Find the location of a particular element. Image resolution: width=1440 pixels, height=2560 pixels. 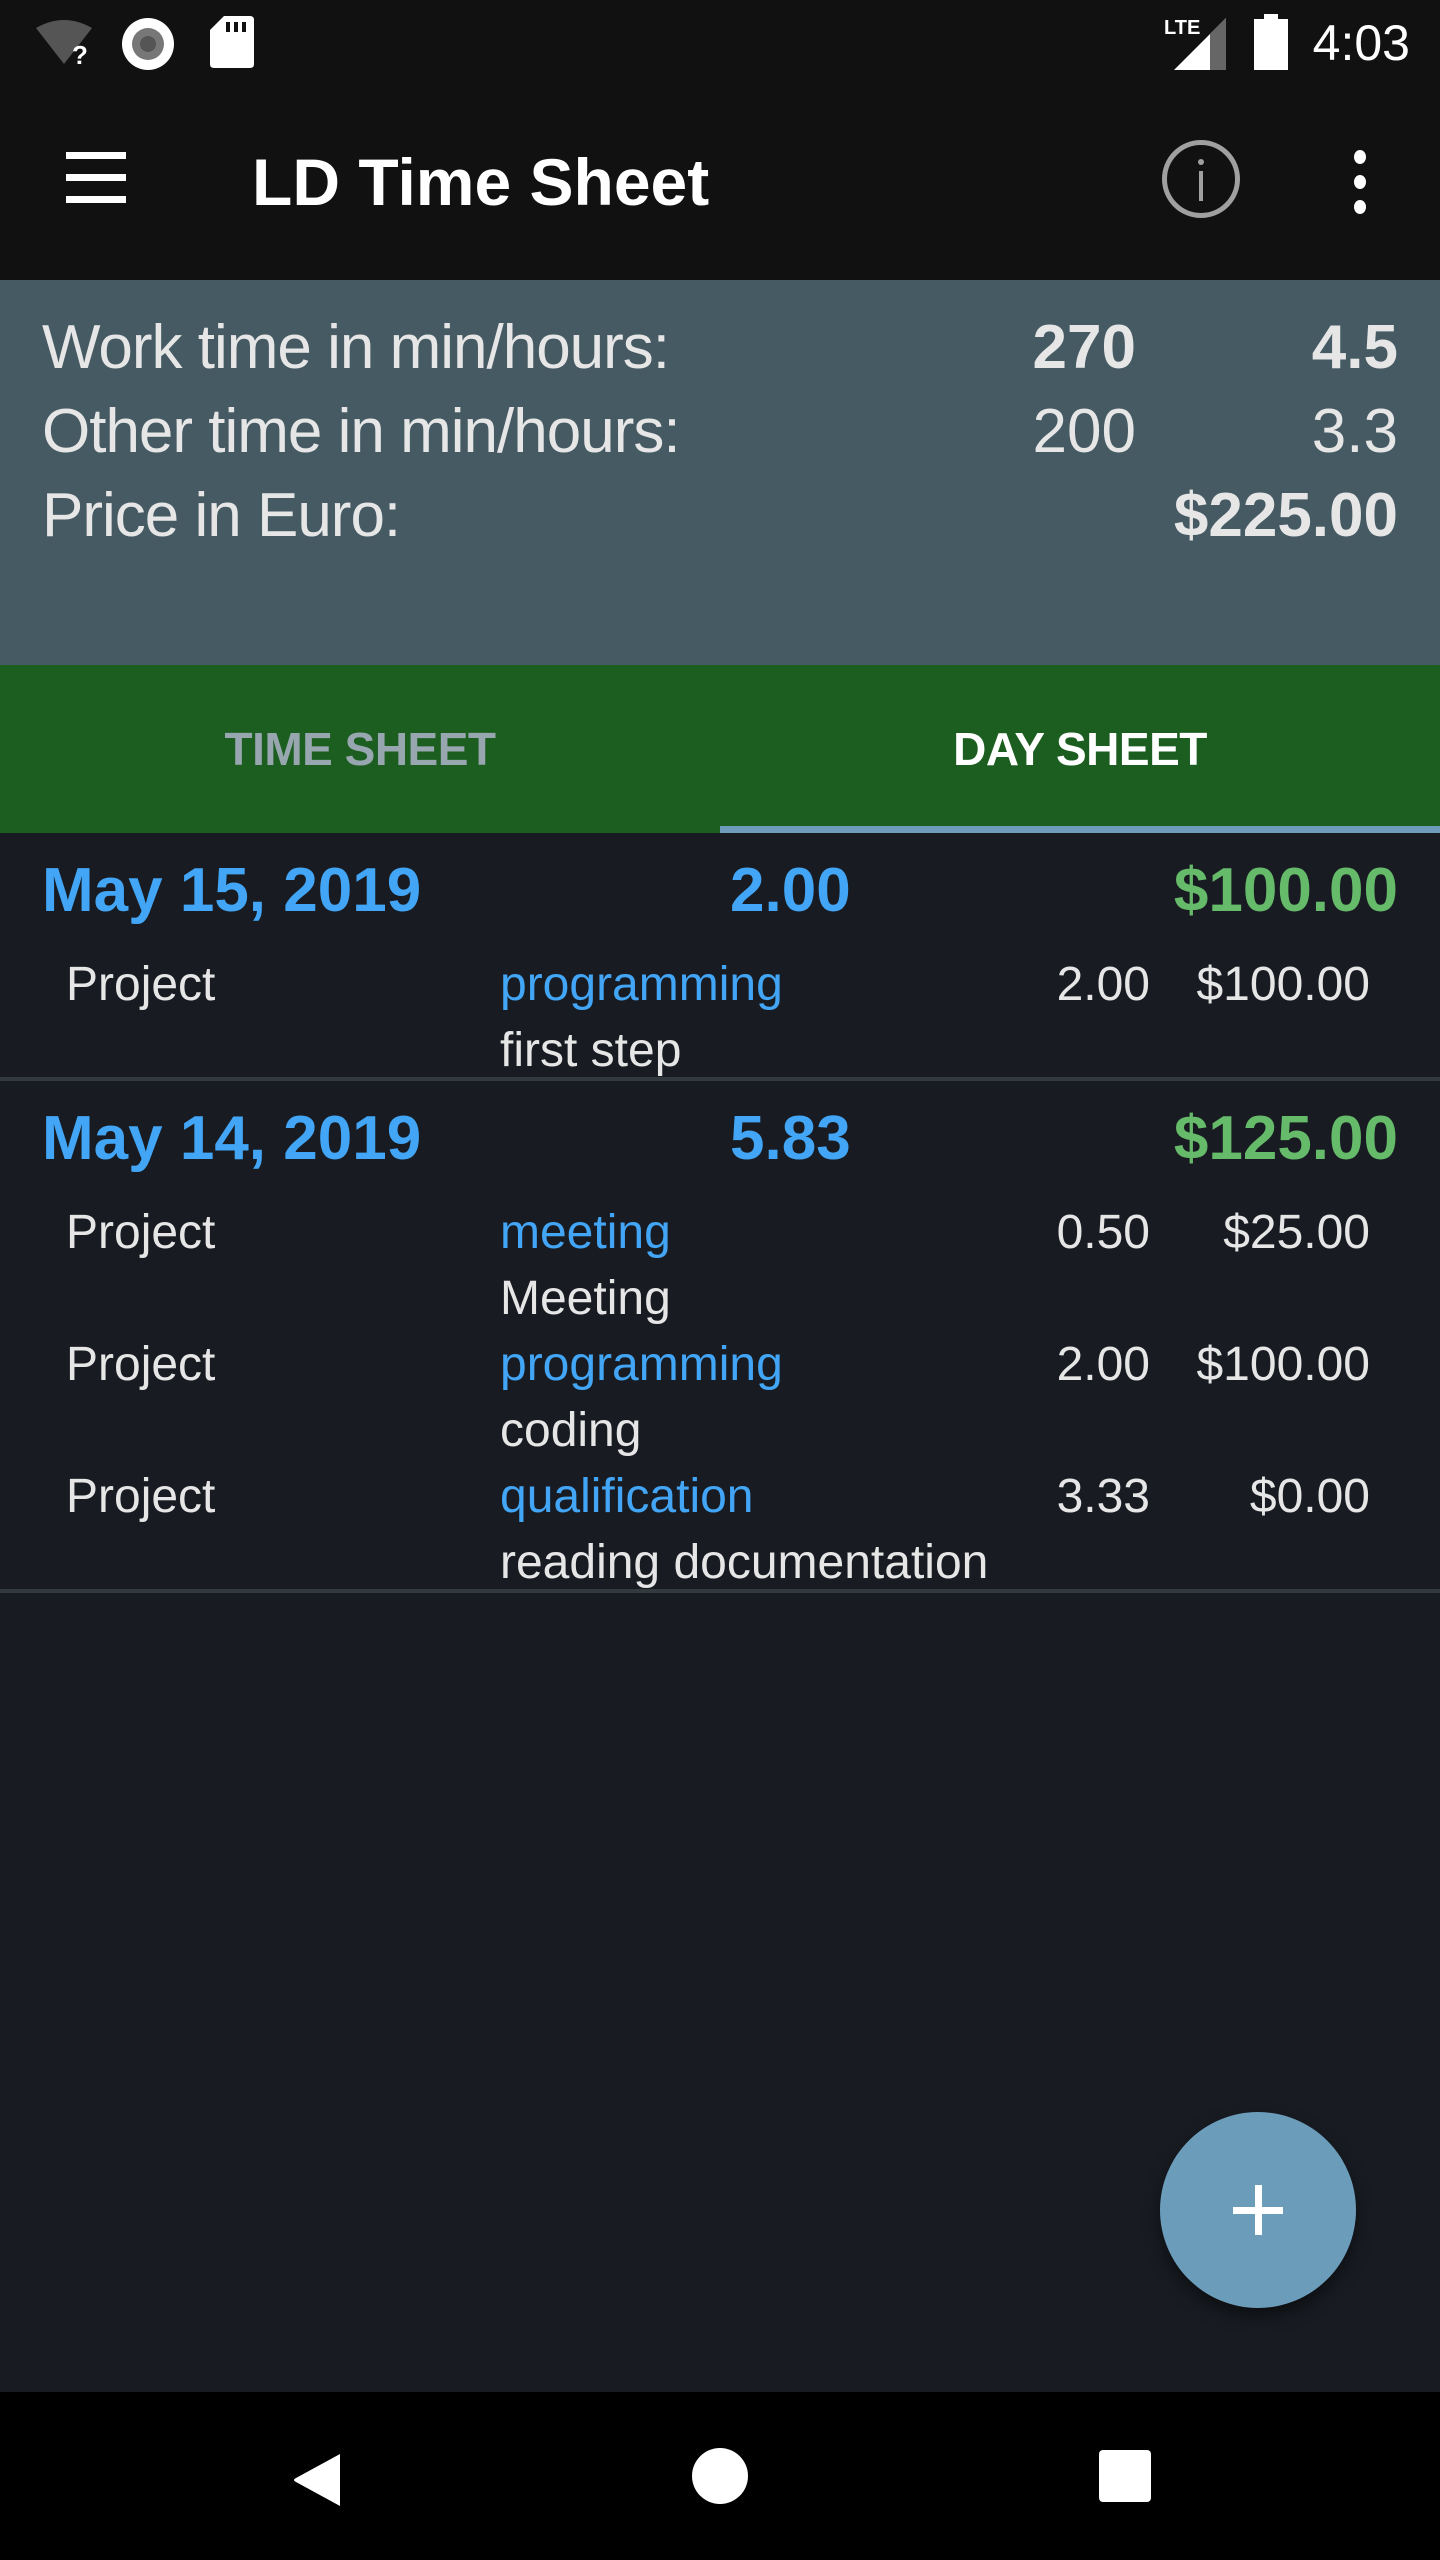

day-date: May 15, 2019 is located at coordinates (232, 890).